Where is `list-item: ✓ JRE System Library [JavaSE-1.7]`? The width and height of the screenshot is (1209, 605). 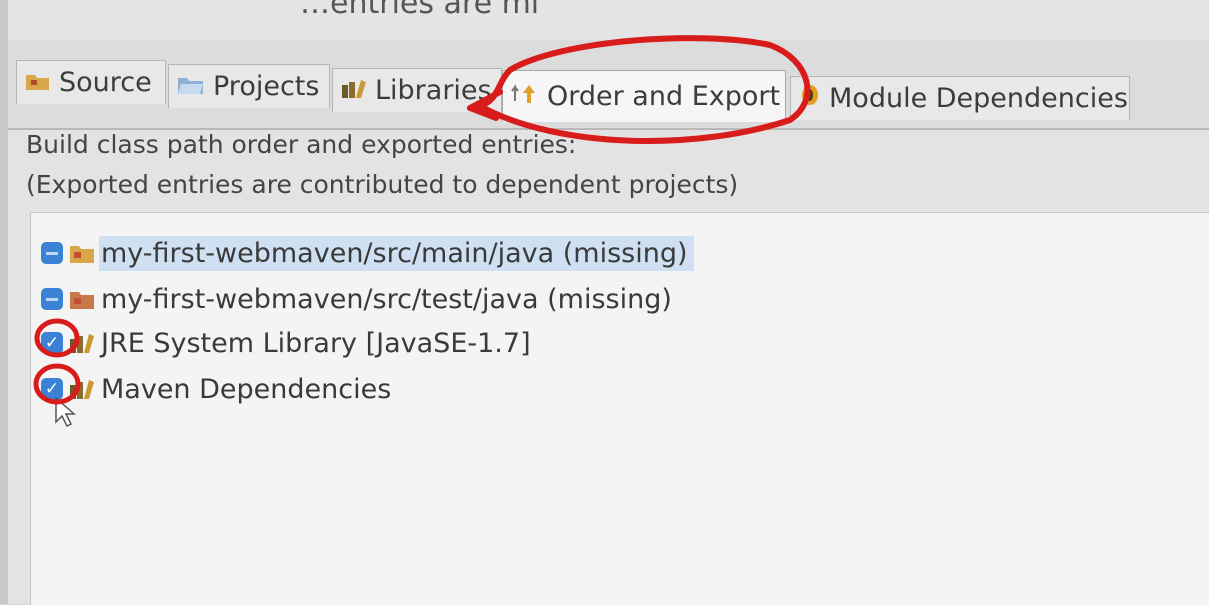
list-item: ✓ JRE System Library [JavaSE-1.7] is located at coordinates (284, 343).